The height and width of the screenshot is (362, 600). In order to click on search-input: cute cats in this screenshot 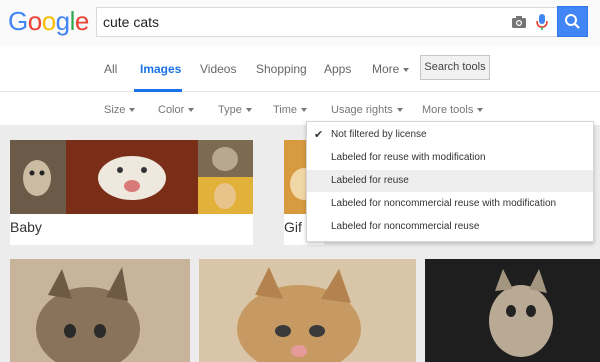, I will do `click(131, 22)`.